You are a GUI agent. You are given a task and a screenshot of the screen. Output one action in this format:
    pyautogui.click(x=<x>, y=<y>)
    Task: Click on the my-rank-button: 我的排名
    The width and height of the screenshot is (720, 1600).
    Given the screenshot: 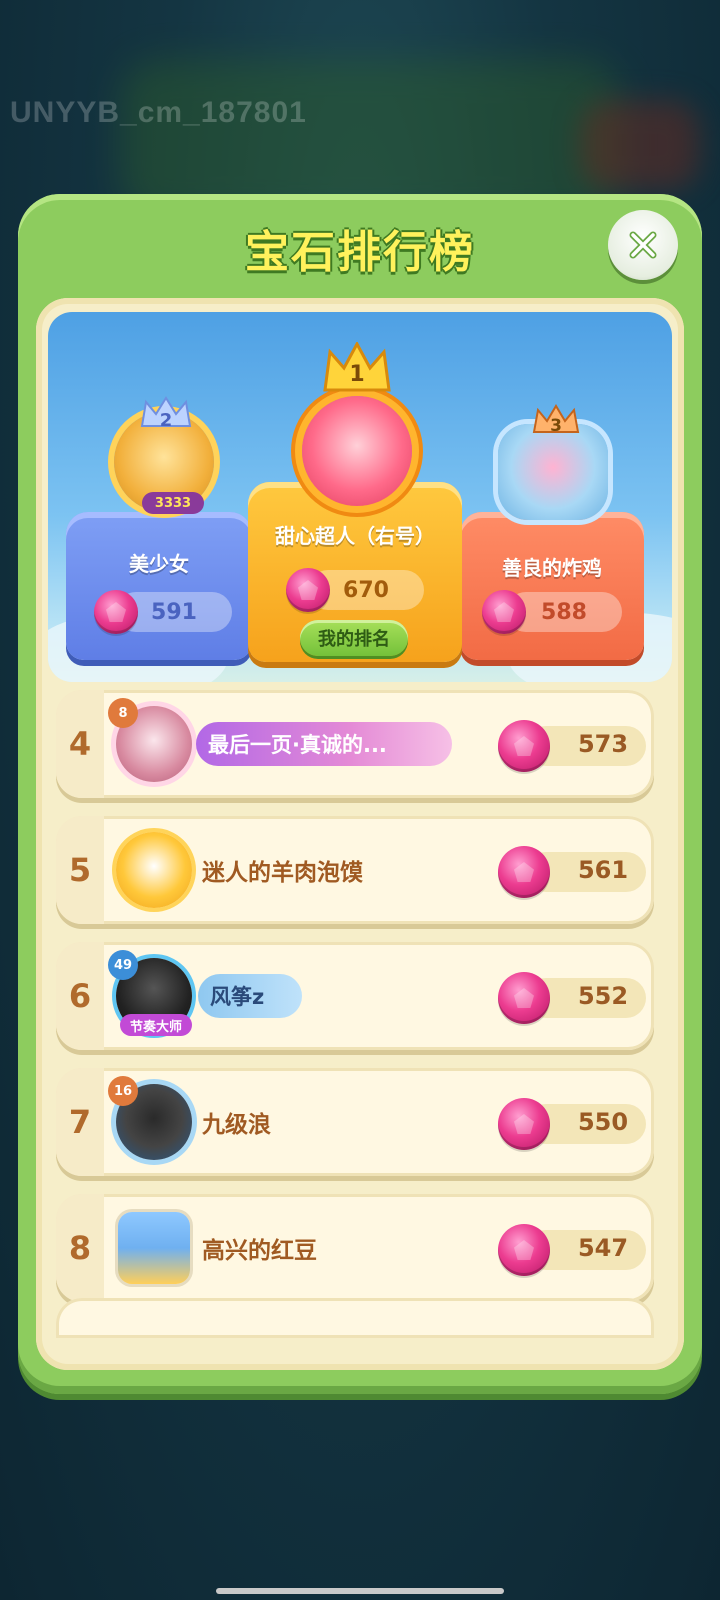 What is the action you would take?
    pyautogui.click(x=354, y=638)
    